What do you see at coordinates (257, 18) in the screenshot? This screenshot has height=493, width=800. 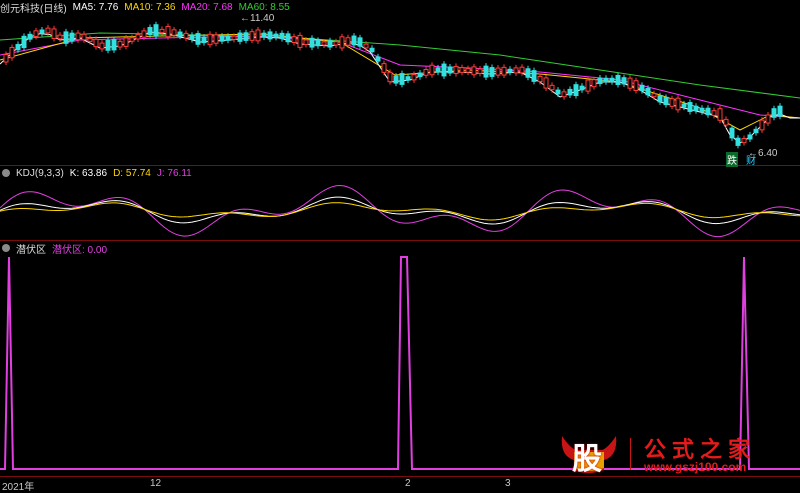 I see `high-price-label: ←11.40` at bounding box center [257, 18].